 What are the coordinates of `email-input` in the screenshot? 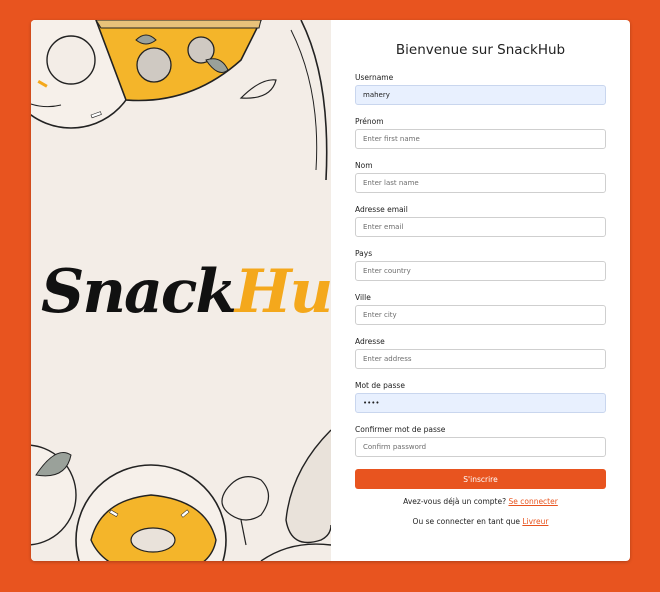 It's located at (480, 227).